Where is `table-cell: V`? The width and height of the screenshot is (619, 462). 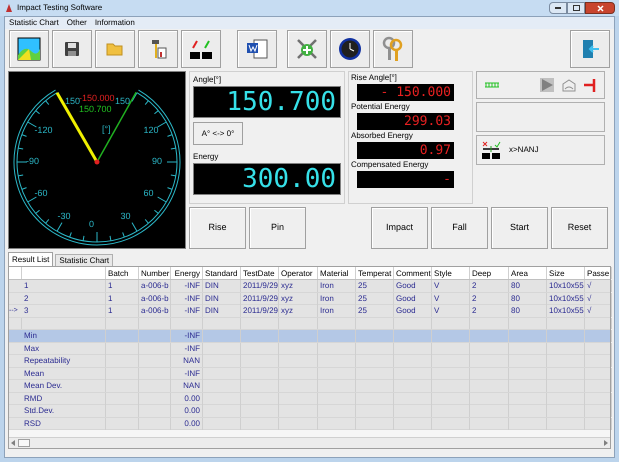
table-cell: V is located at coordinates (451, 311).